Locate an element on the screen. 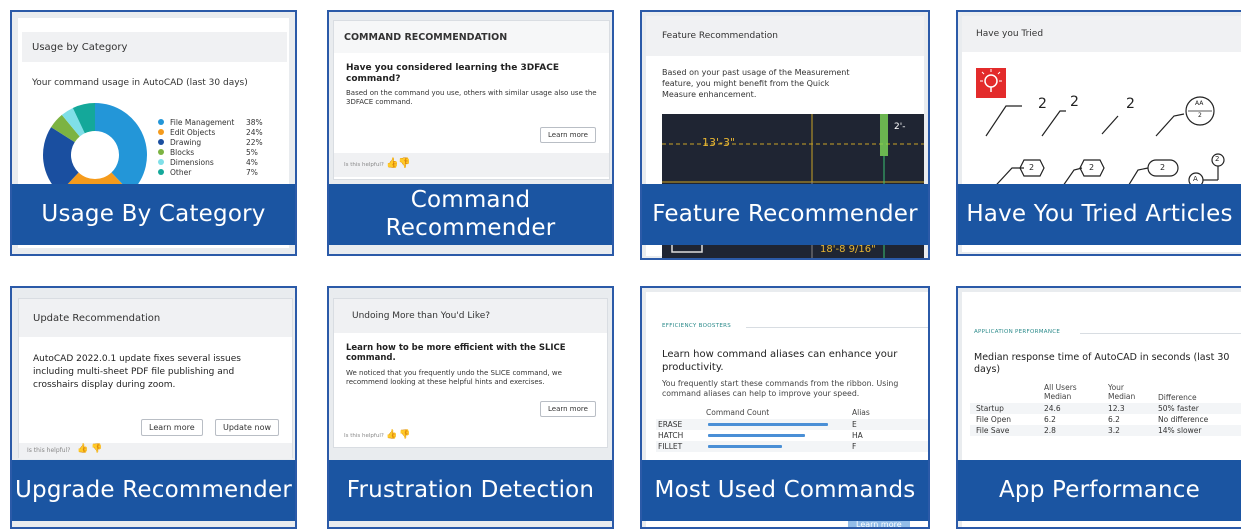 The image size is (1241, 529). legend-pct: 24% is located at coordinates (254, 132).